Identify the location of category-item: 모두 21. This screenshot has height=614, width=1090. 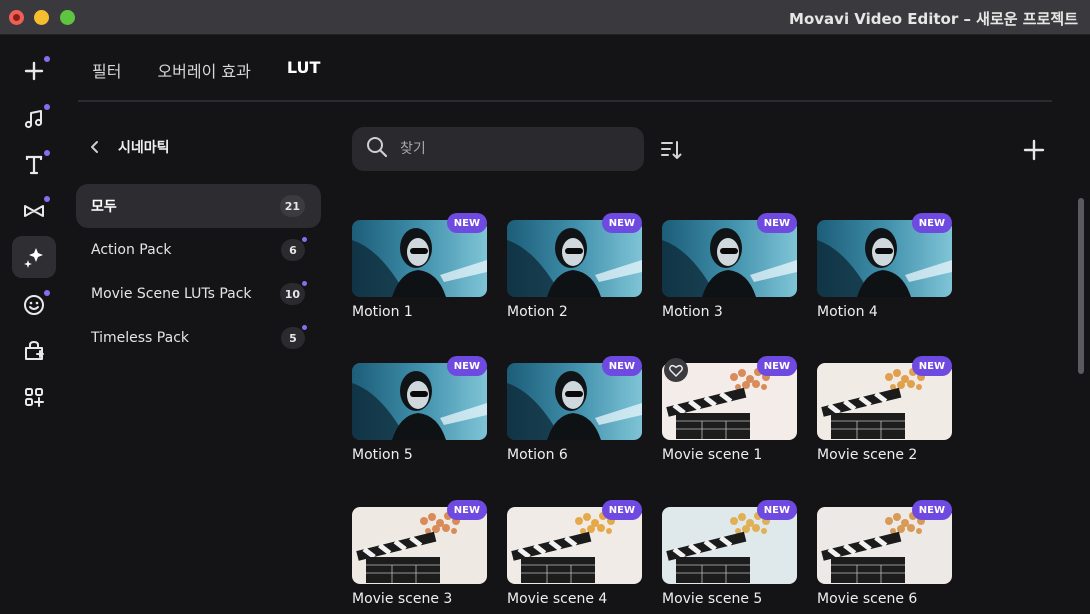
(198, 206).